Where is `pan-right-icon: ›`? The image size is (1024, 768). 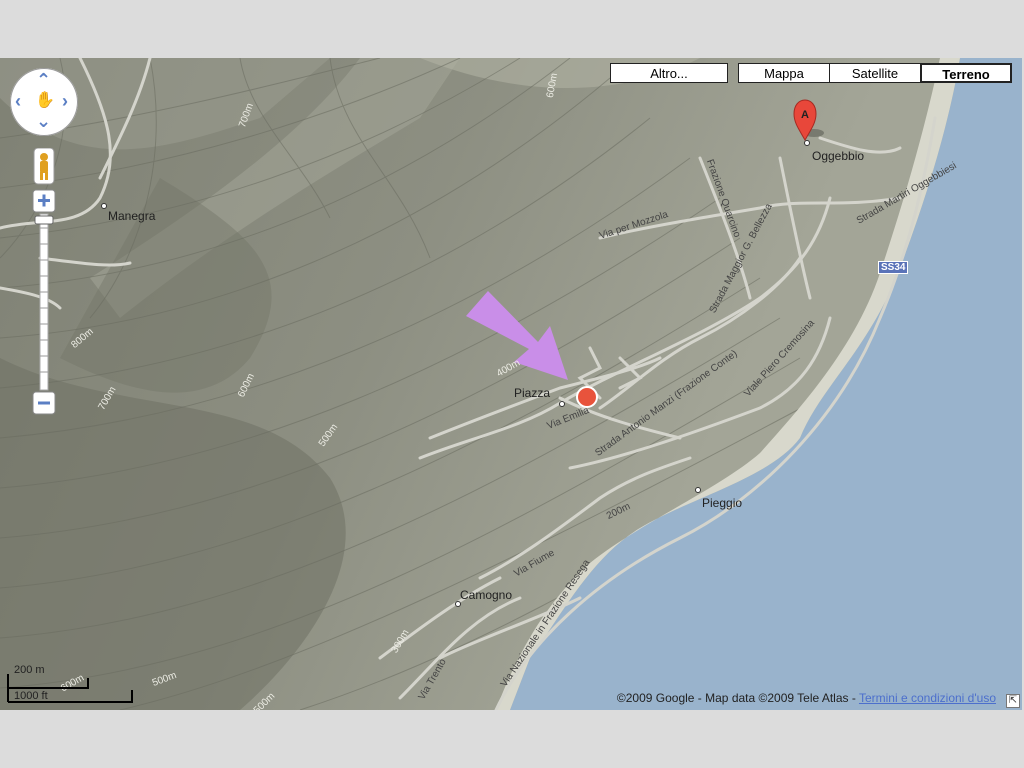 pan-right-icon: › is located at coordinates (65, 101).